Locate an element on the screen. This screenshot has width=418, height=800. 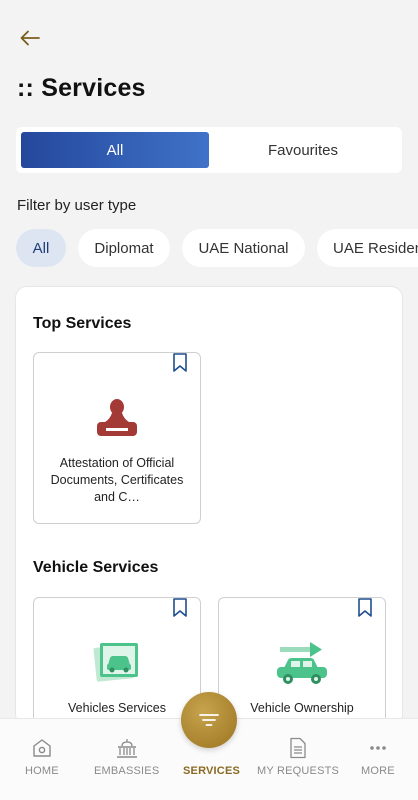
document-icon is located at coordinates (298, 748).